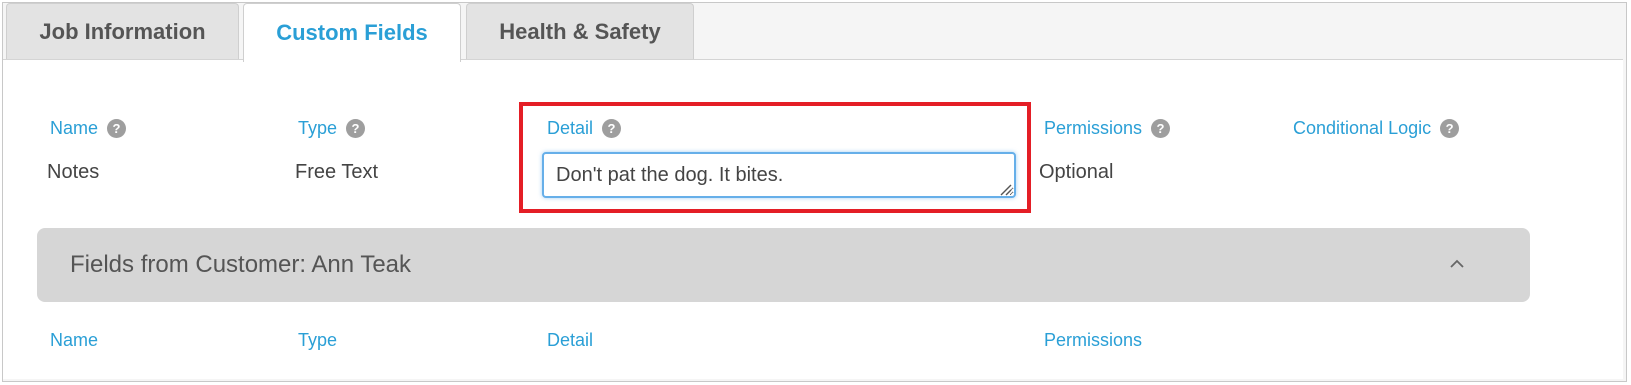 This screenshot has width=1631, height=385. I want to click on customer-header-name: Name, so click(74, 340).